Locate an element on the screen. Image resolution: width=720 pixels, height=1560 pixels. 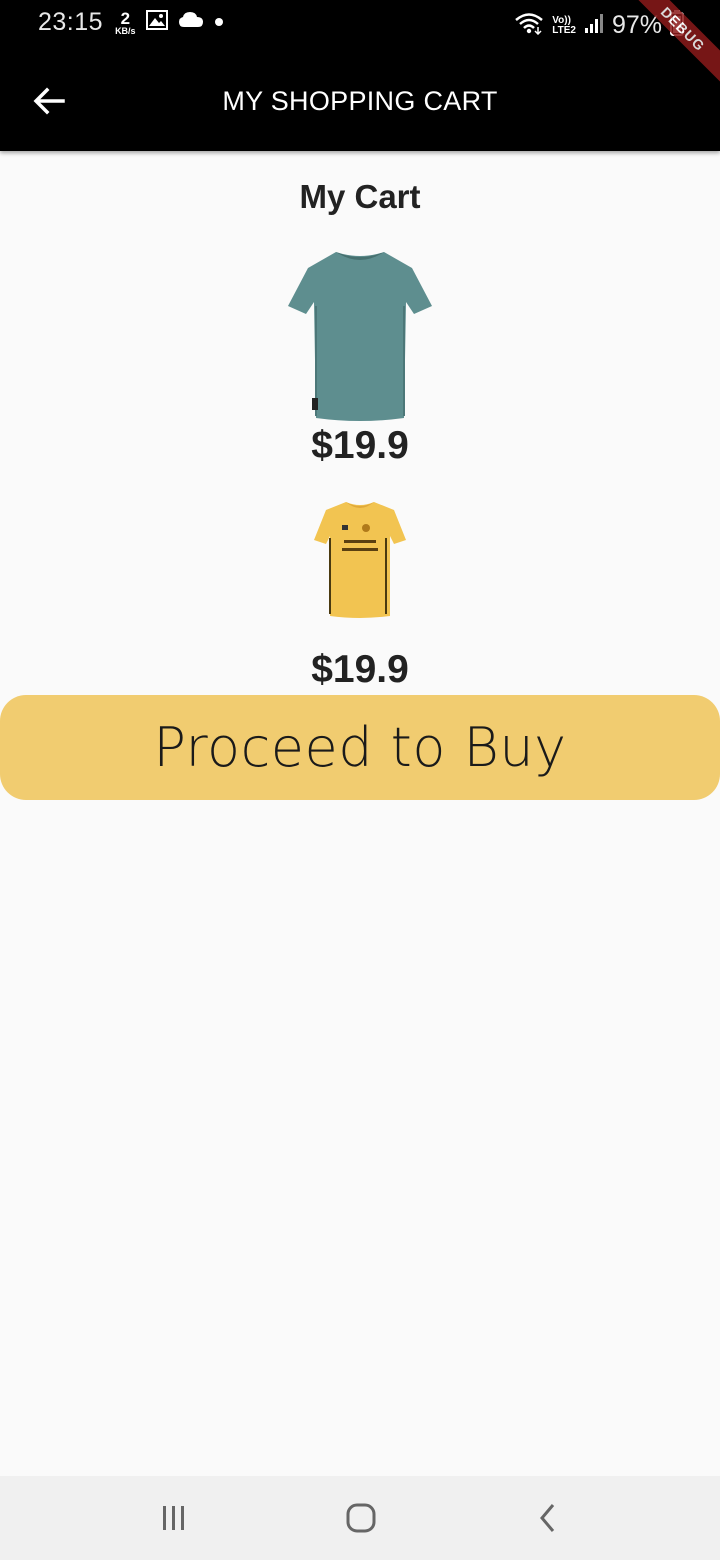
data-speed-value: 2 is located at coordinates (125, 18).